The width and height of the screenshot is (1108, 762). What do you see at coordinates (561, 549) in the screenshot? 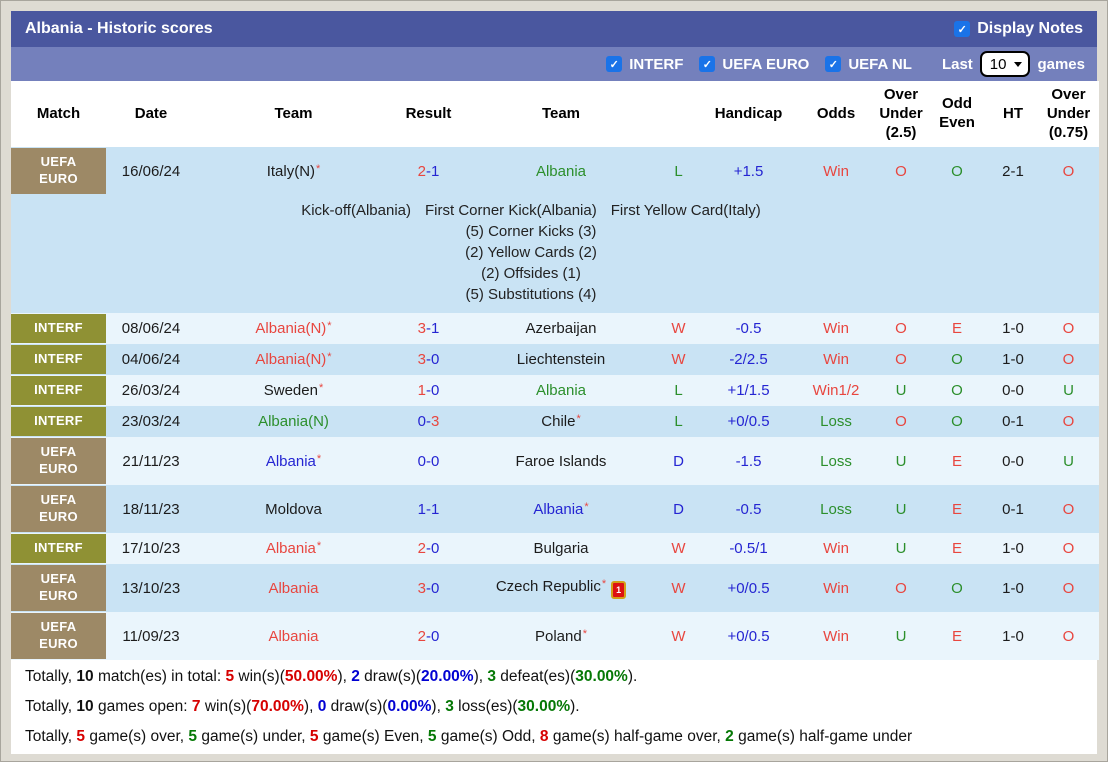
I see `team-name: Bulgaria` at bounding box center [561, 549].